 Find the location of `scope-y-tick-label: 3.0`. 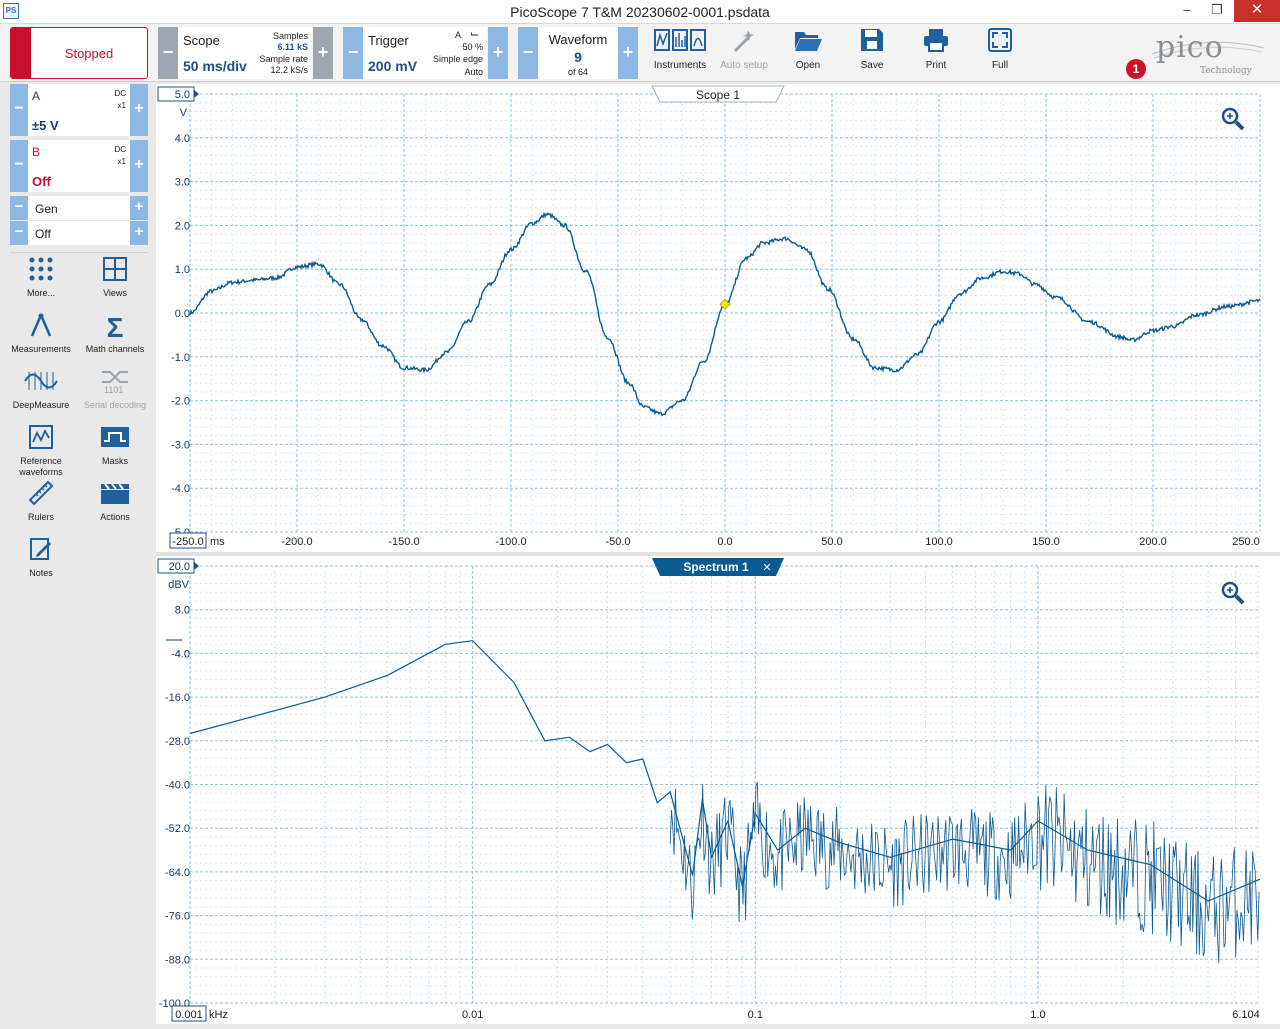

scope-y-tick-label: 3.0 is located at coordinates (182, 183).